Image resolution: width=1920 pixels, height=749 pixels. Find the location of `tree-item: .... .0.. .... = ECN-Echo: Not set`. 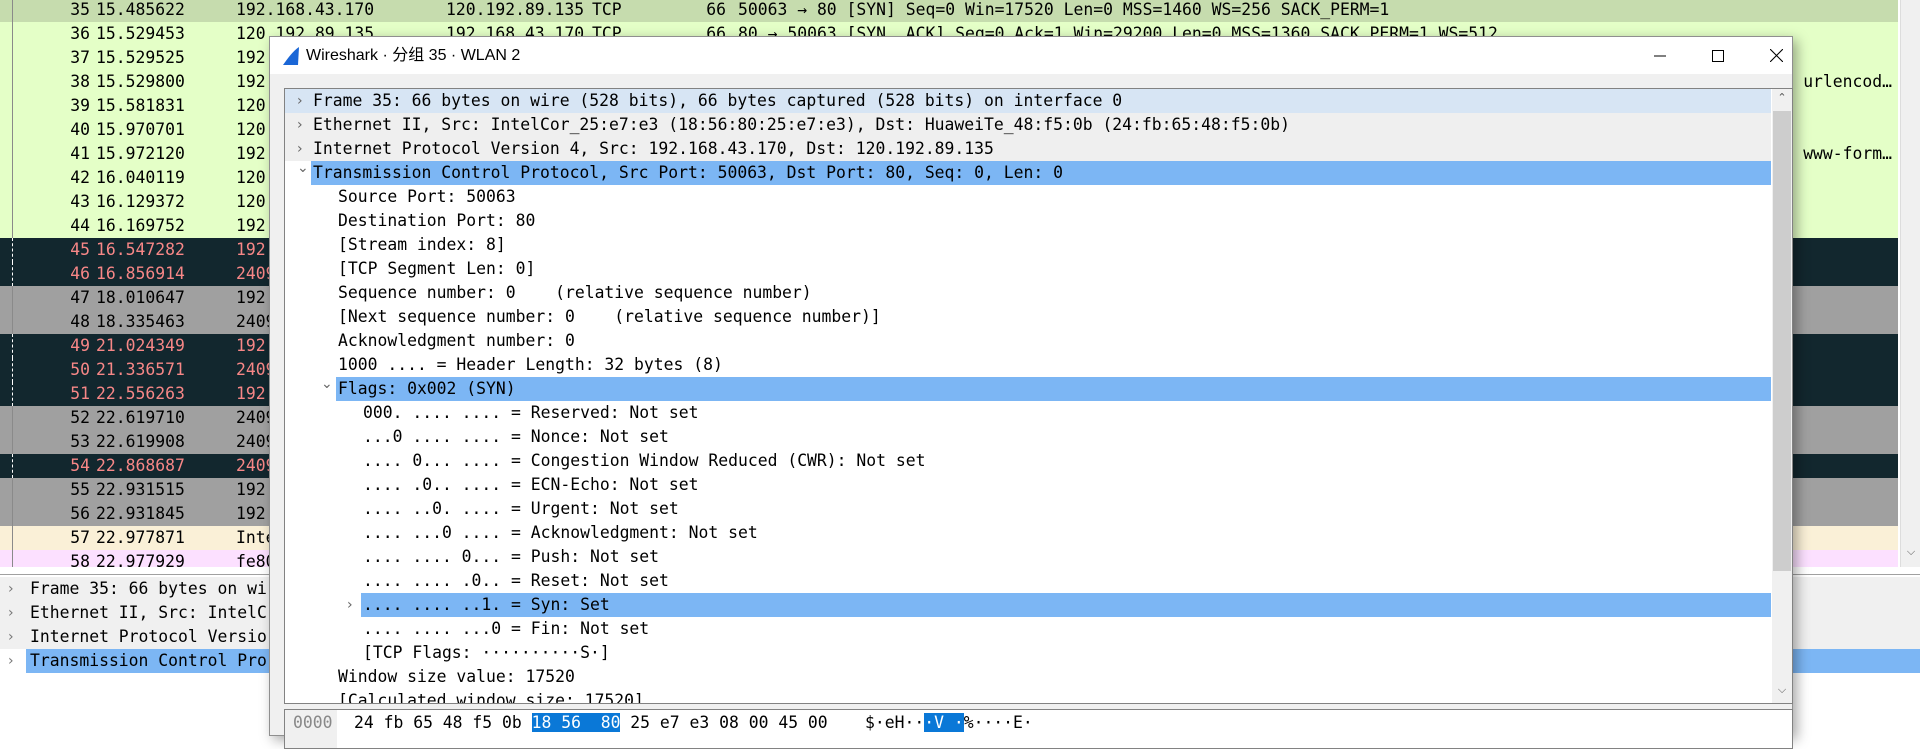

tree-item: .... .0.. .... = ECN-Echo: Not set is located at coordinates (1028, 485).